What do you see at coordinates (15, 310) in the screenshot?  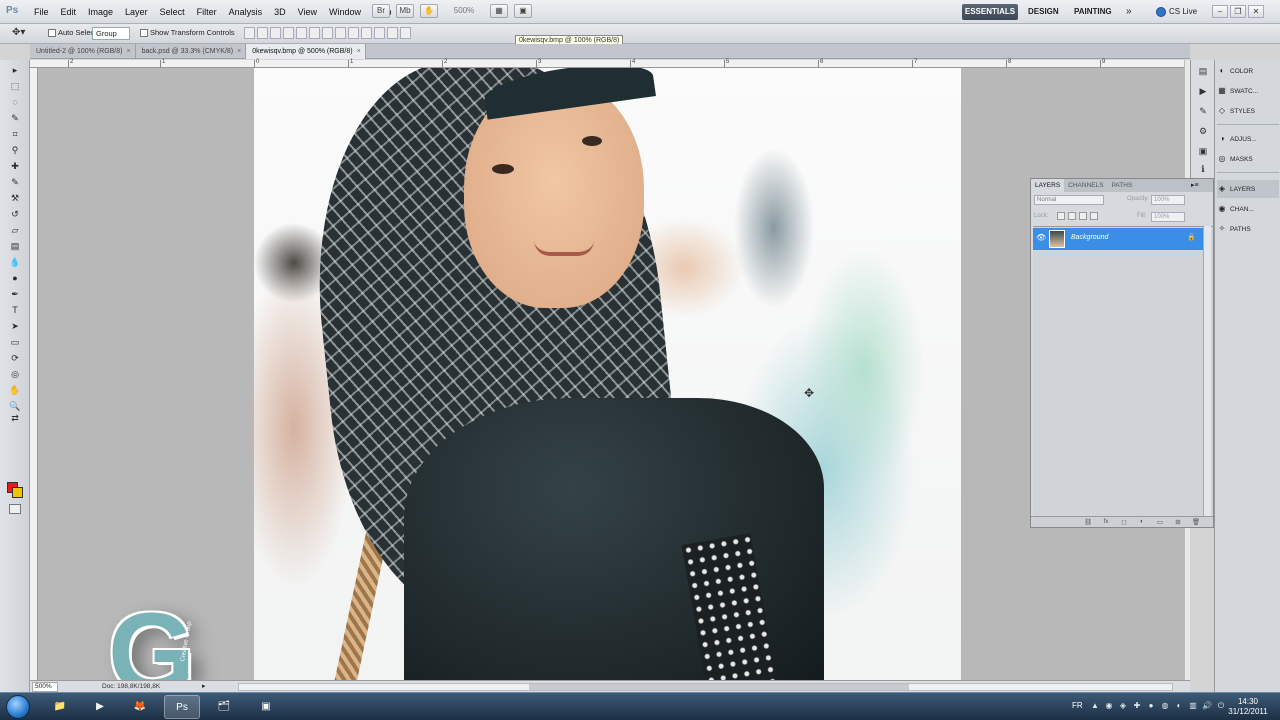 I see `type-tool-icon: T` at bounding box center [15, 310].